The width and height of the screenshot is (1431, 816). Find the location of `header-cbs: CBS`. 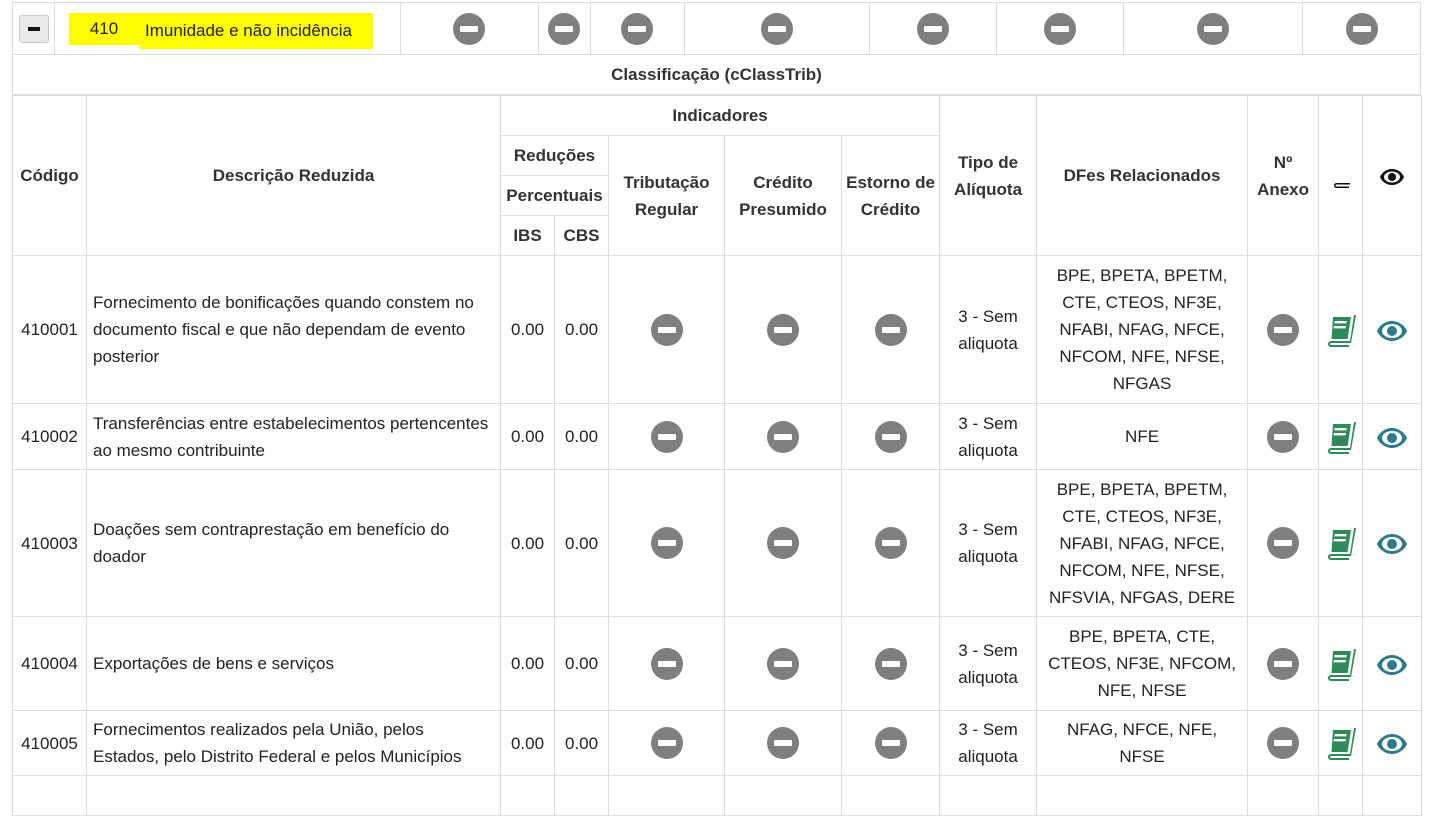

header-cbs: CBS is located at coordinates (581, 235).